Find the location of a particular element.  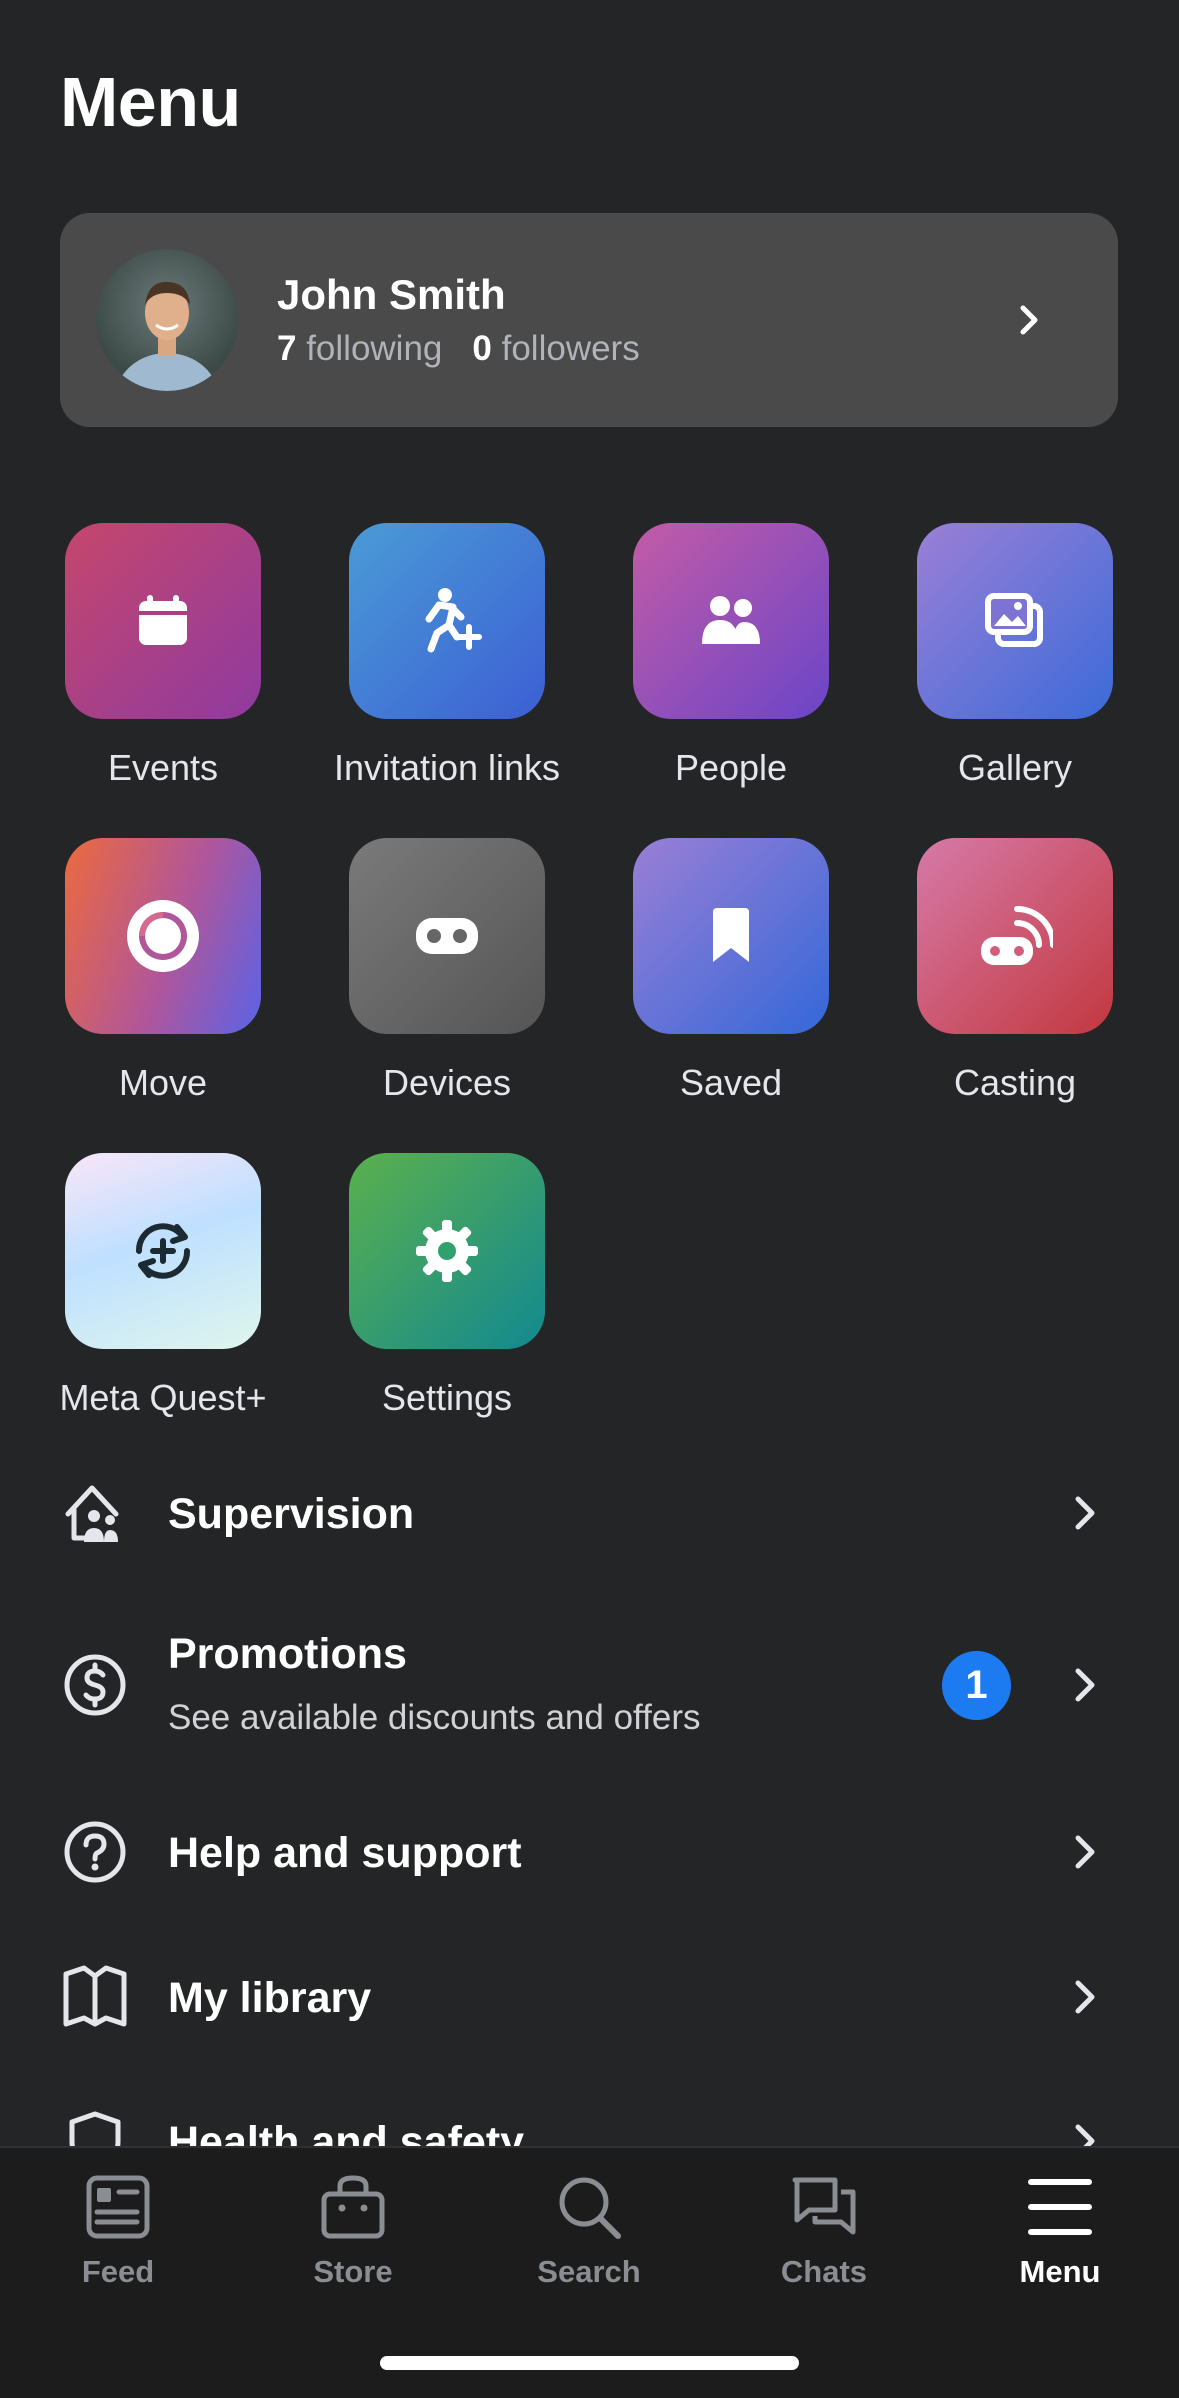

tab-menu: Menu is located at coordinates (1060, 2231).